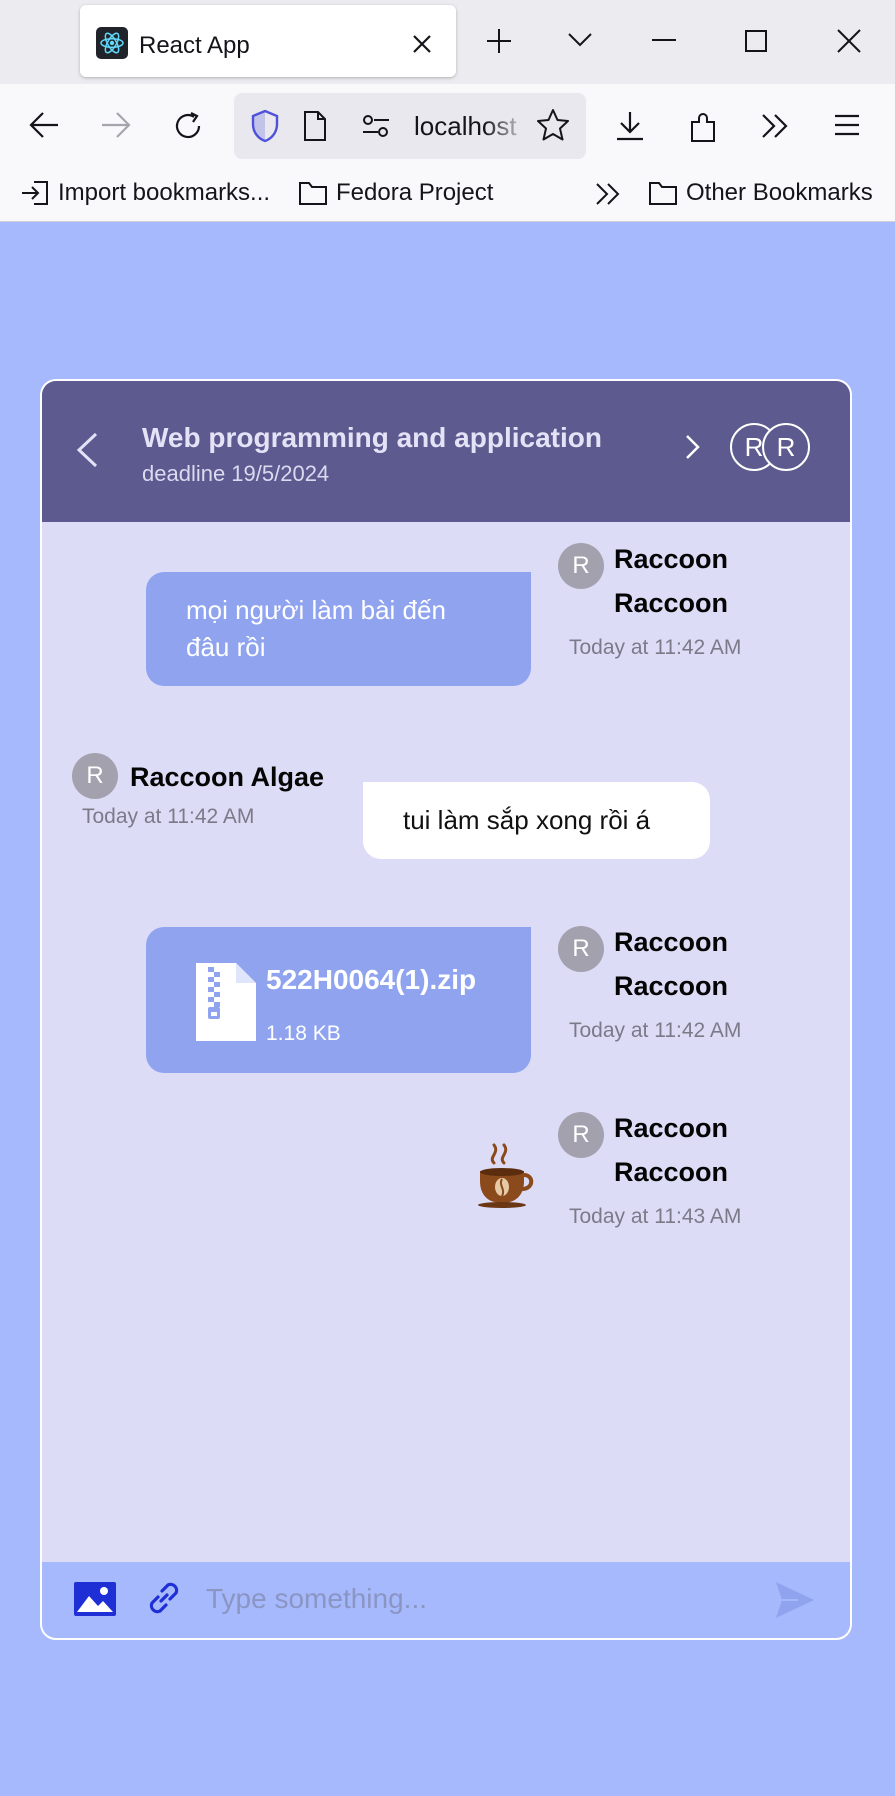 Image resolution: width=895 pixels, height=1796 pixels. I want to click on link-icon, so click(164, 1598).